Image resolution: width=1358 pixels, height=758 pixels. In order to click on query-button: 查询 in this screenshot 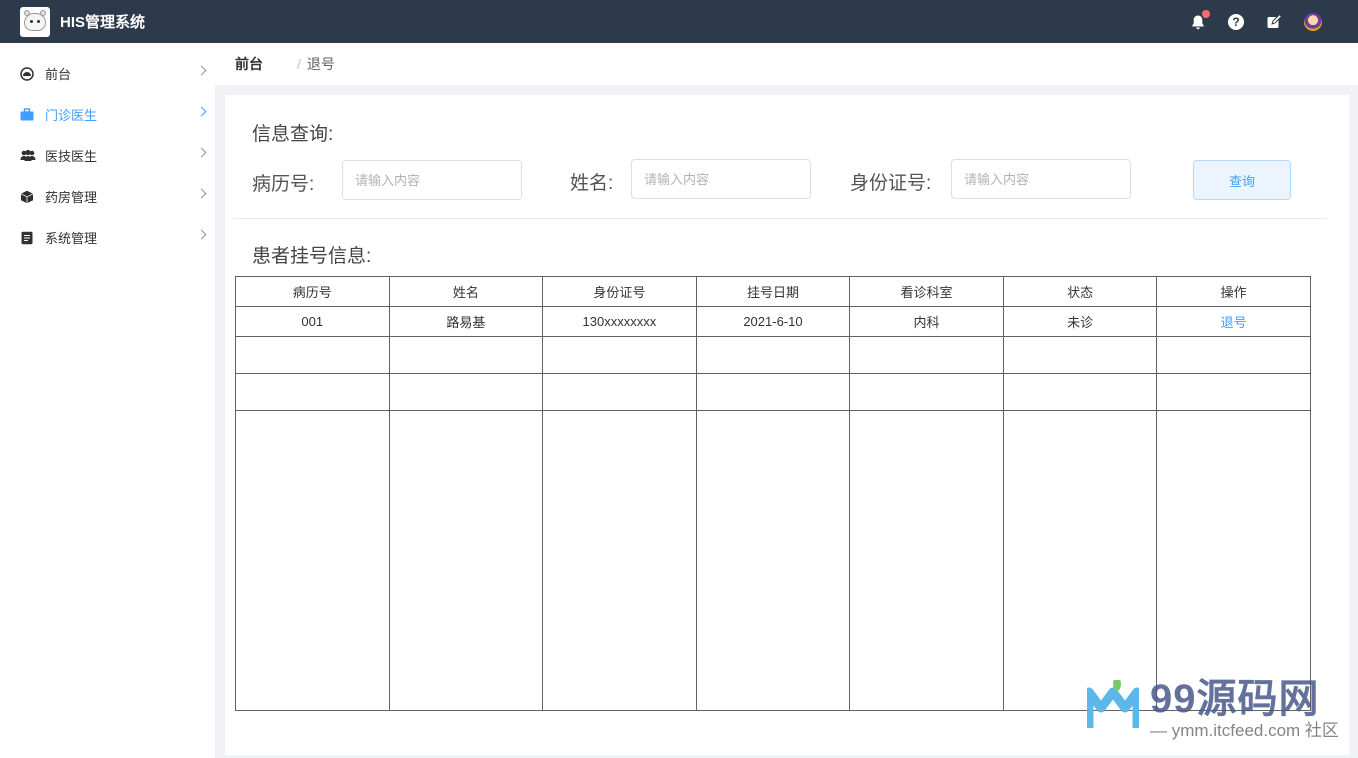, I will do `click(1242, 180)`.